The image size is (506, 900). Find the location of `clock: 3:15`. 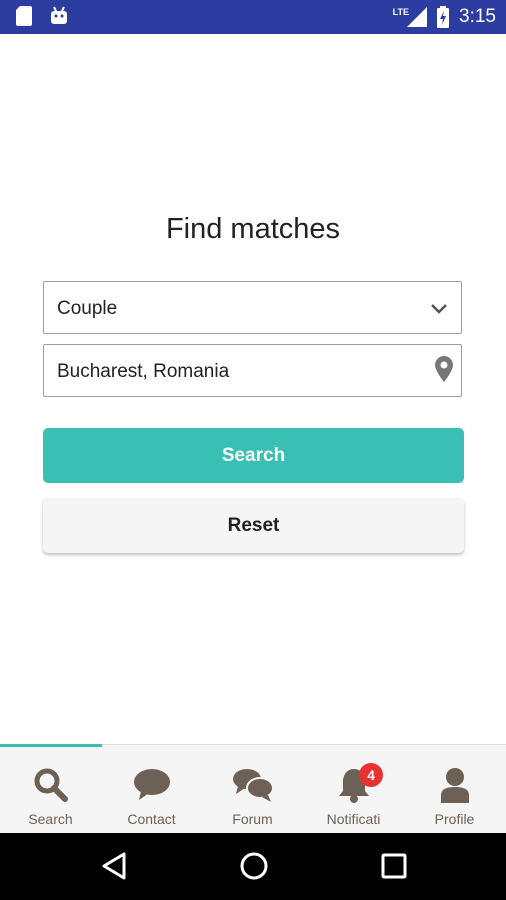

clock: 3:15 is located at coordinates (477, 16).